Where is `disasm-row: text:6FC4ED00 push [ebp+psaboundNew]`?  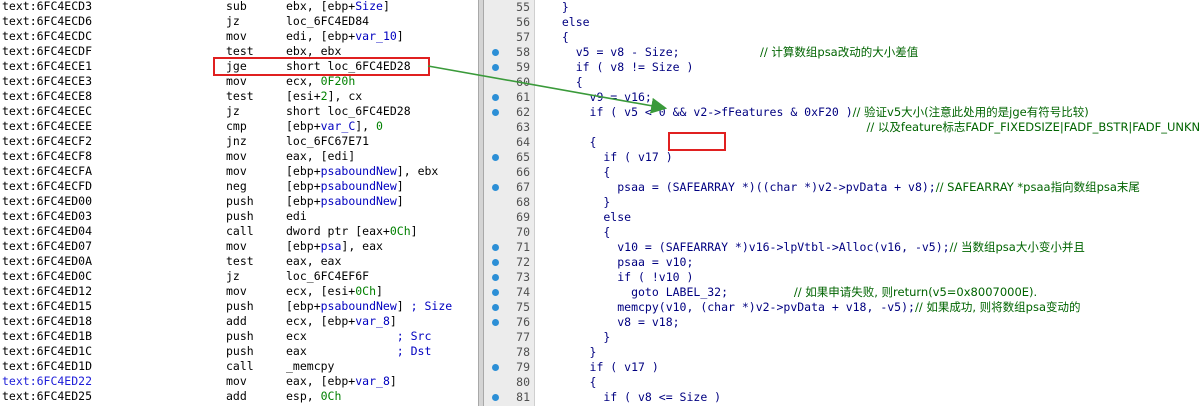
disasm-row: text:6FC4ED00 push [ebp+psaboundNew] is located at coordinates (239, 201).